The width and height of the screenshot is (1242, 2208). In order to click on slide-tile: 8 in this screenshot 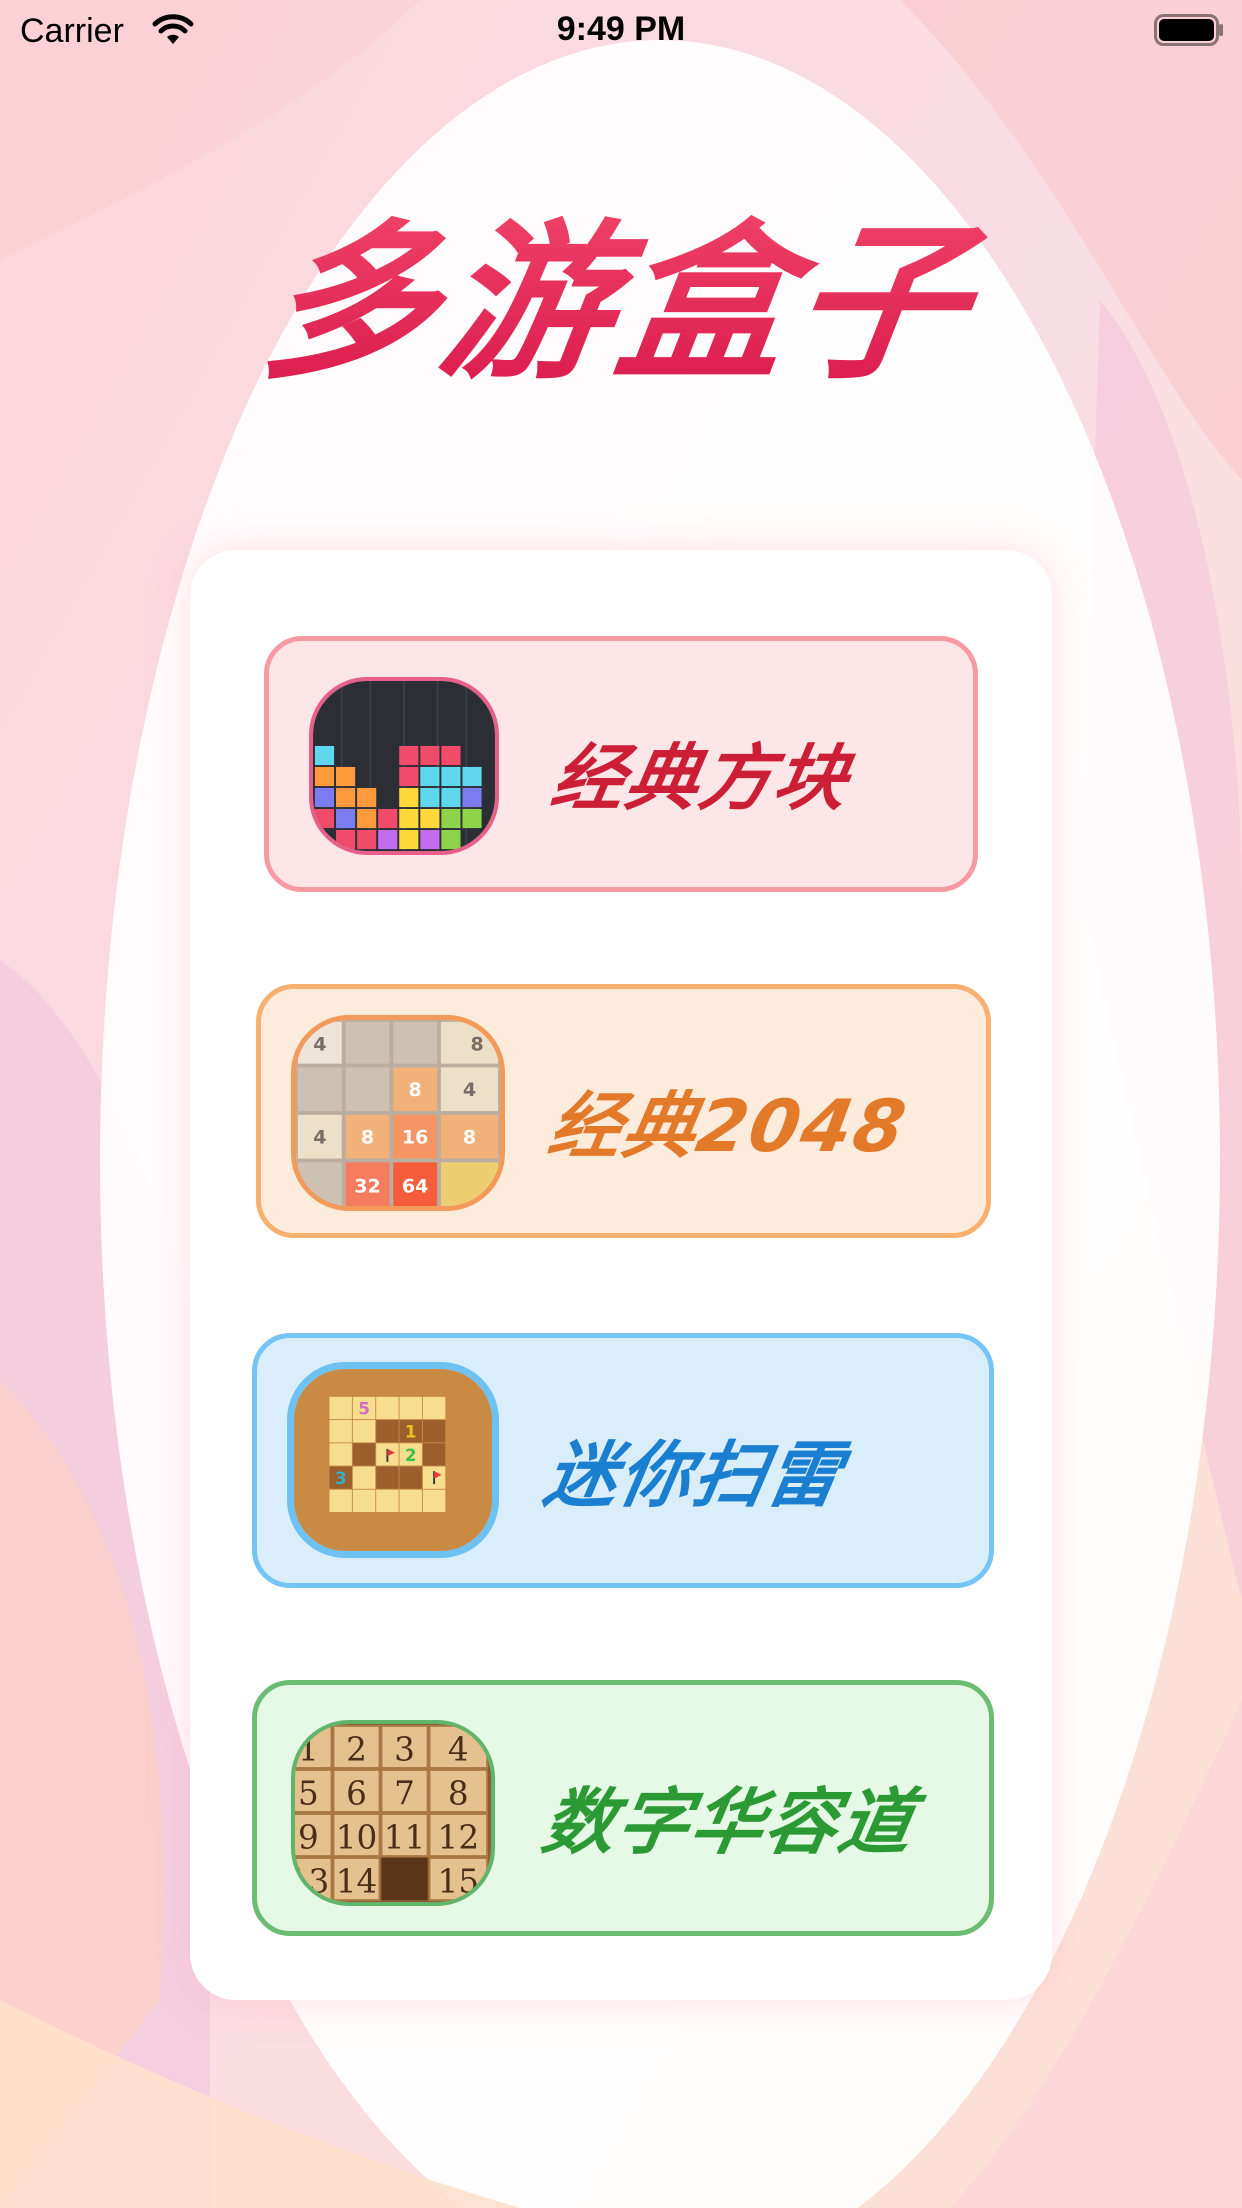, I will do `click(458, 1793)`.